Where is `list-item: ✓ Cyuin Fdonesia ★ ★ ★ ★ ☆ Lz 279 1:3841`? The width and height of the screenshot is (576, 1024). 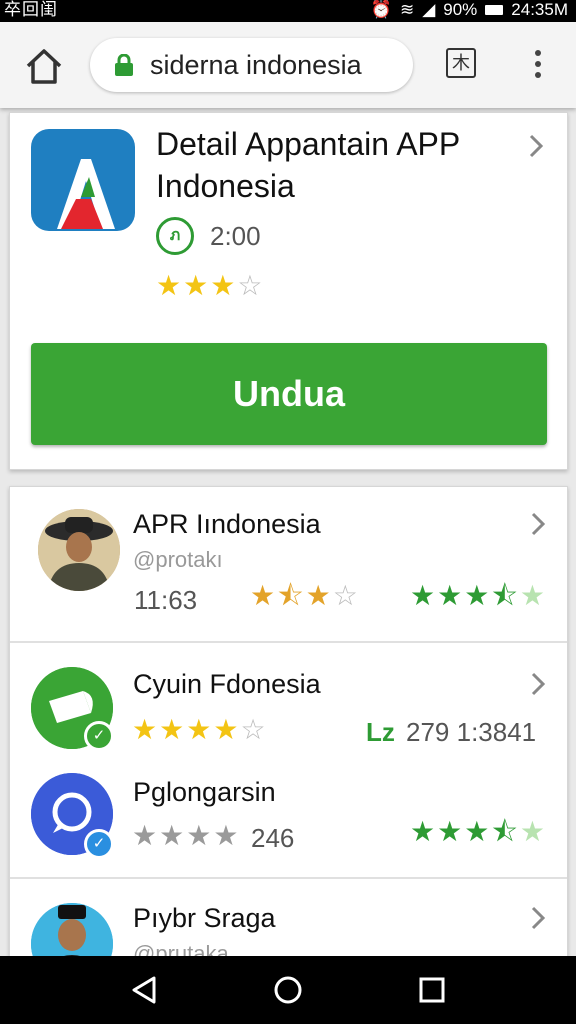
list-item: ✓ Cyuin Fdonesia ★ ★ ★ ★ ☆ Lz 279 1:3841 is located at coordinates (288, 697).